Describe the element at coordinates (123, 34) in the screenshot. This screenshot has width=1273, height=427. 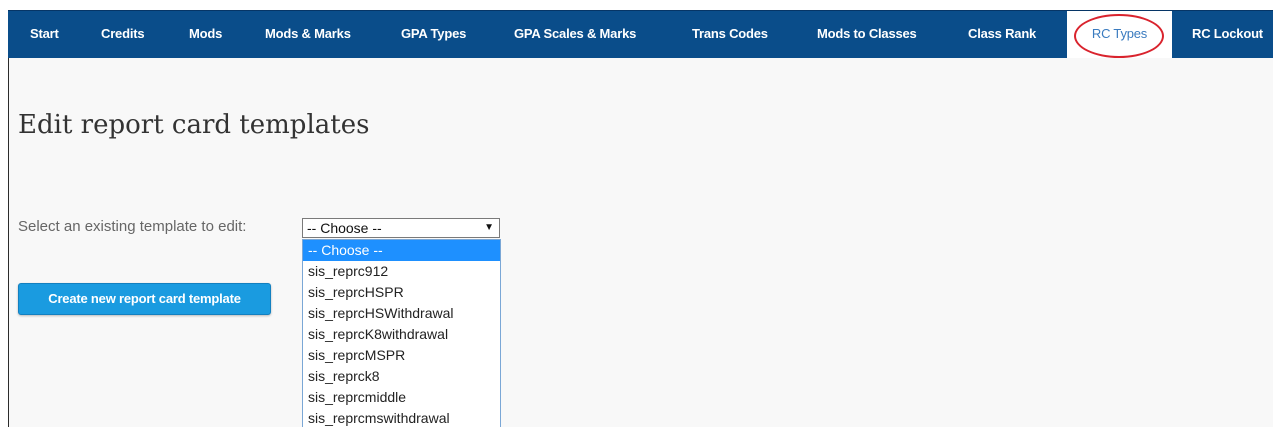
I see `tab-credits: Credits` at that location.